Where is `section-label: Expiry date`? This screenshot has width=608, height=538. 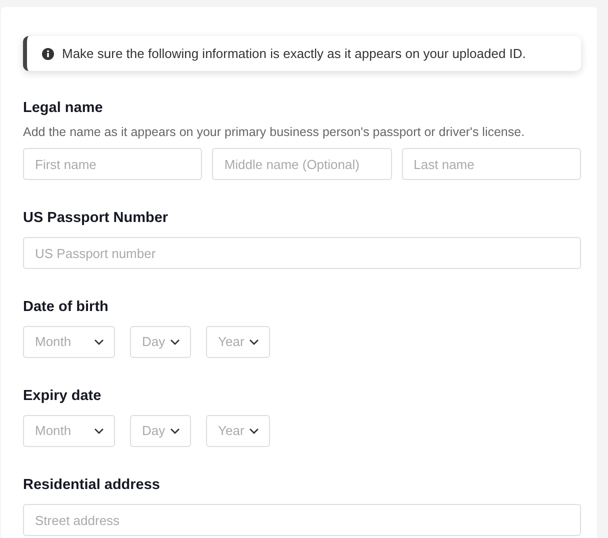
section-label: Expiry date is located at coordinates (62, 396).